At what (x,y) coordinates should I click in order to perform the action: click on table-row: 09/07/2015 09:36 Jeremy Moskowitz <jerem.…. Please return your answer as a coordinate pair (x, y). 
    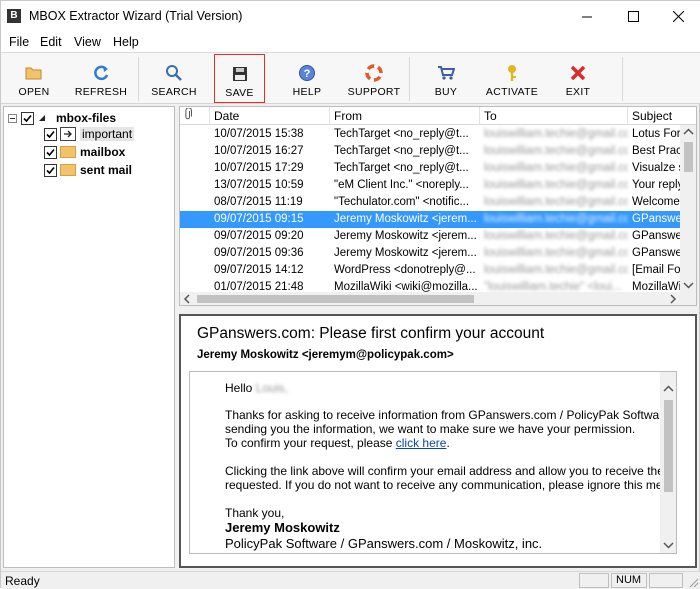
    Looking at the image, I should click on (430, 253).